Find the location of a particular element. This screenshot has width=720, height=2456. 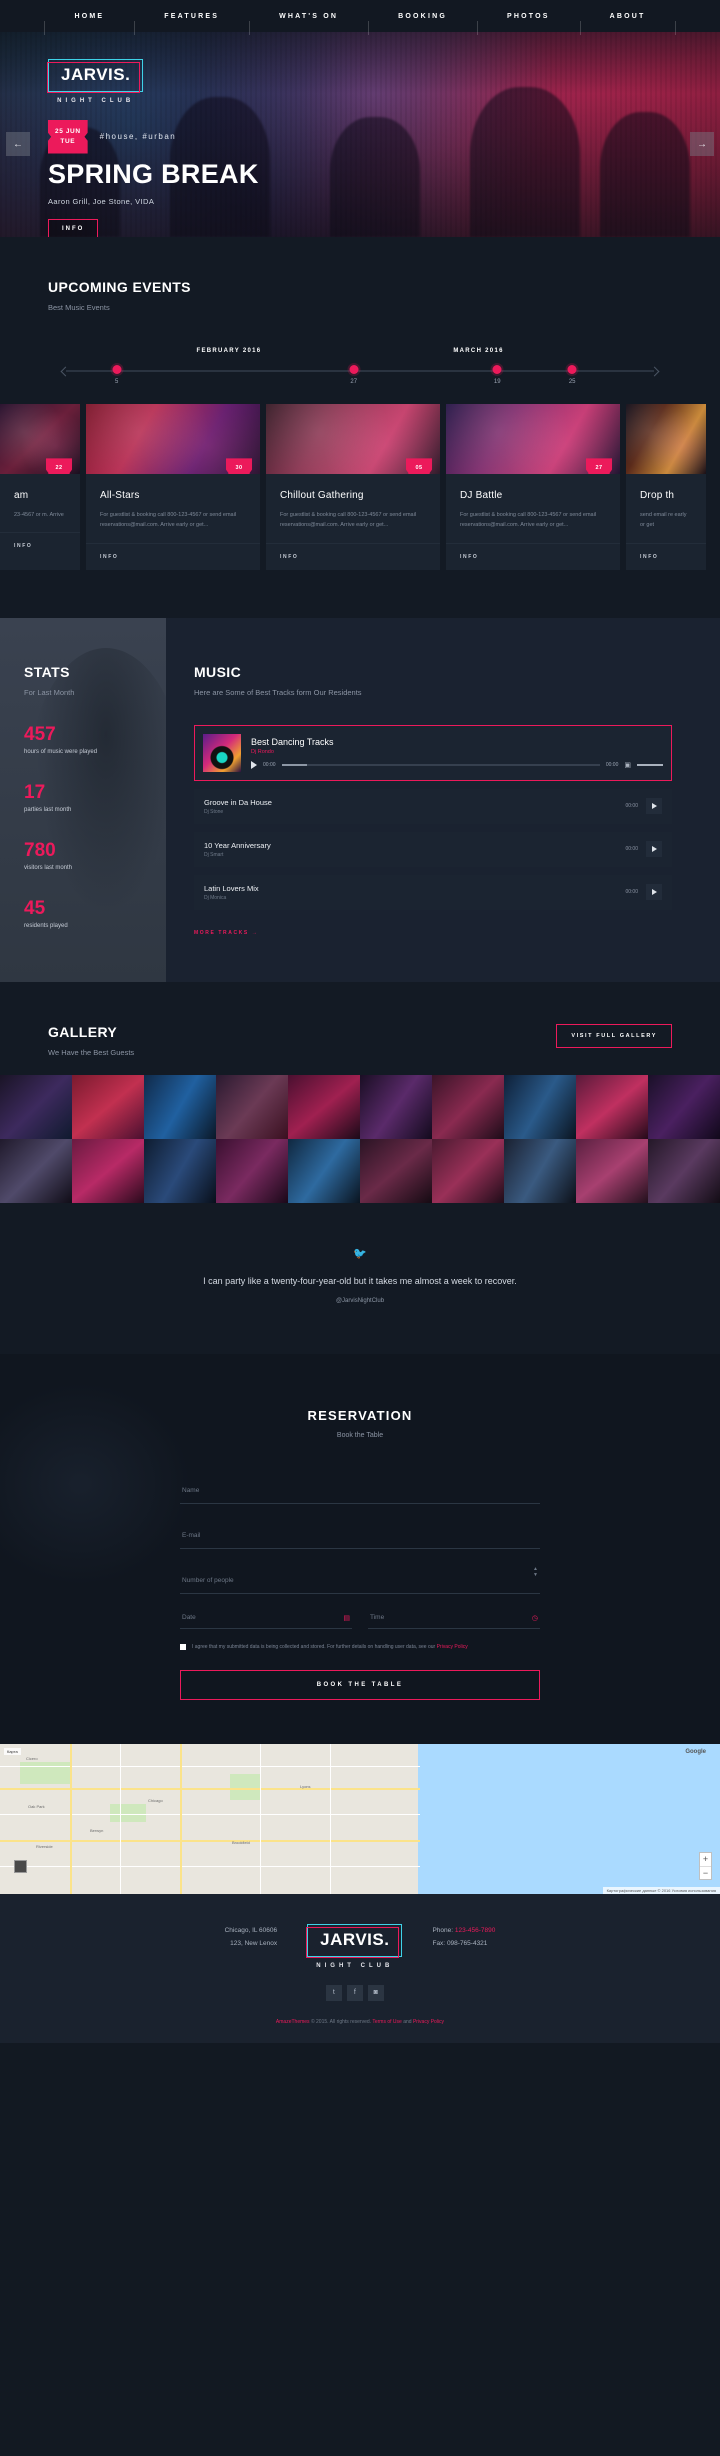

nav-item-booking: BOOKING is located at coordinates (422, 24).